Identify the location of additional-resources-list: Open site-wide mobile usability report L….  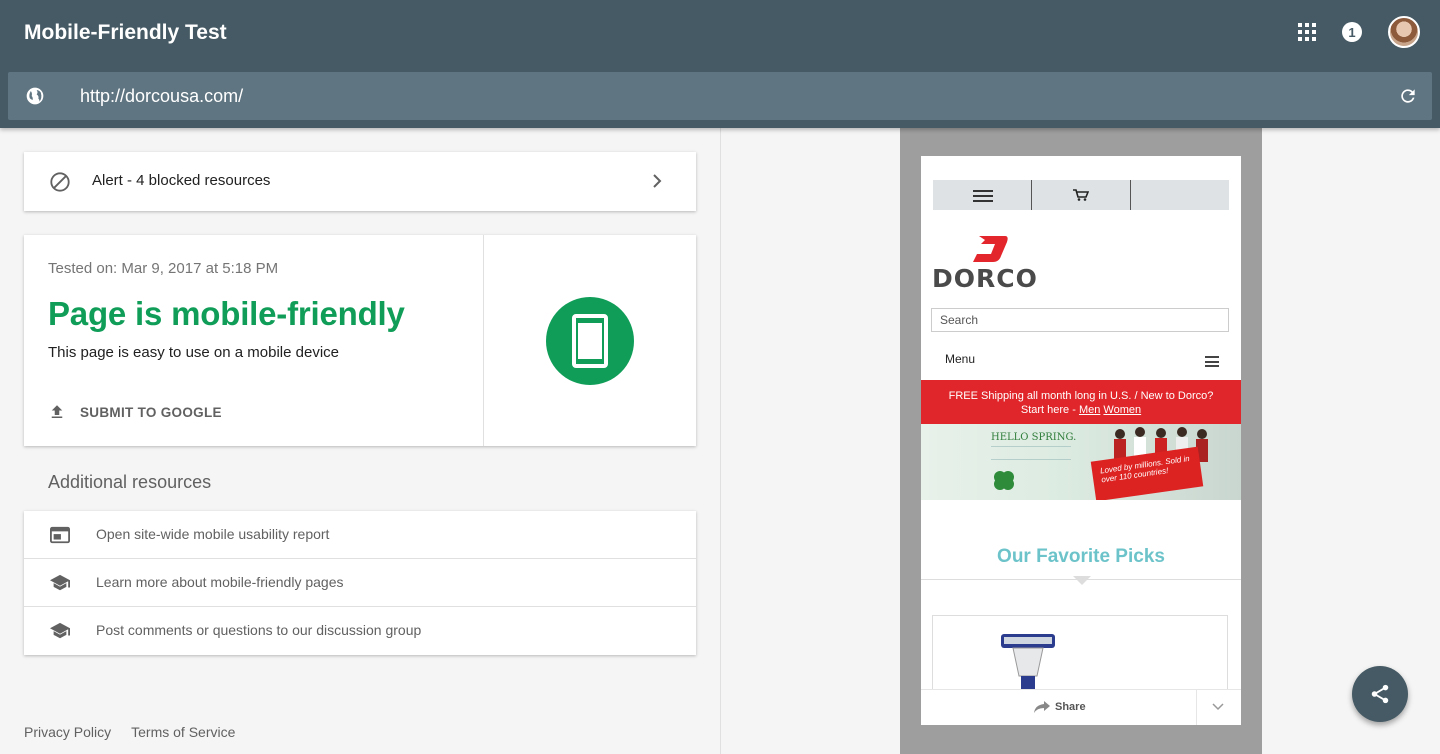
(360, 583).